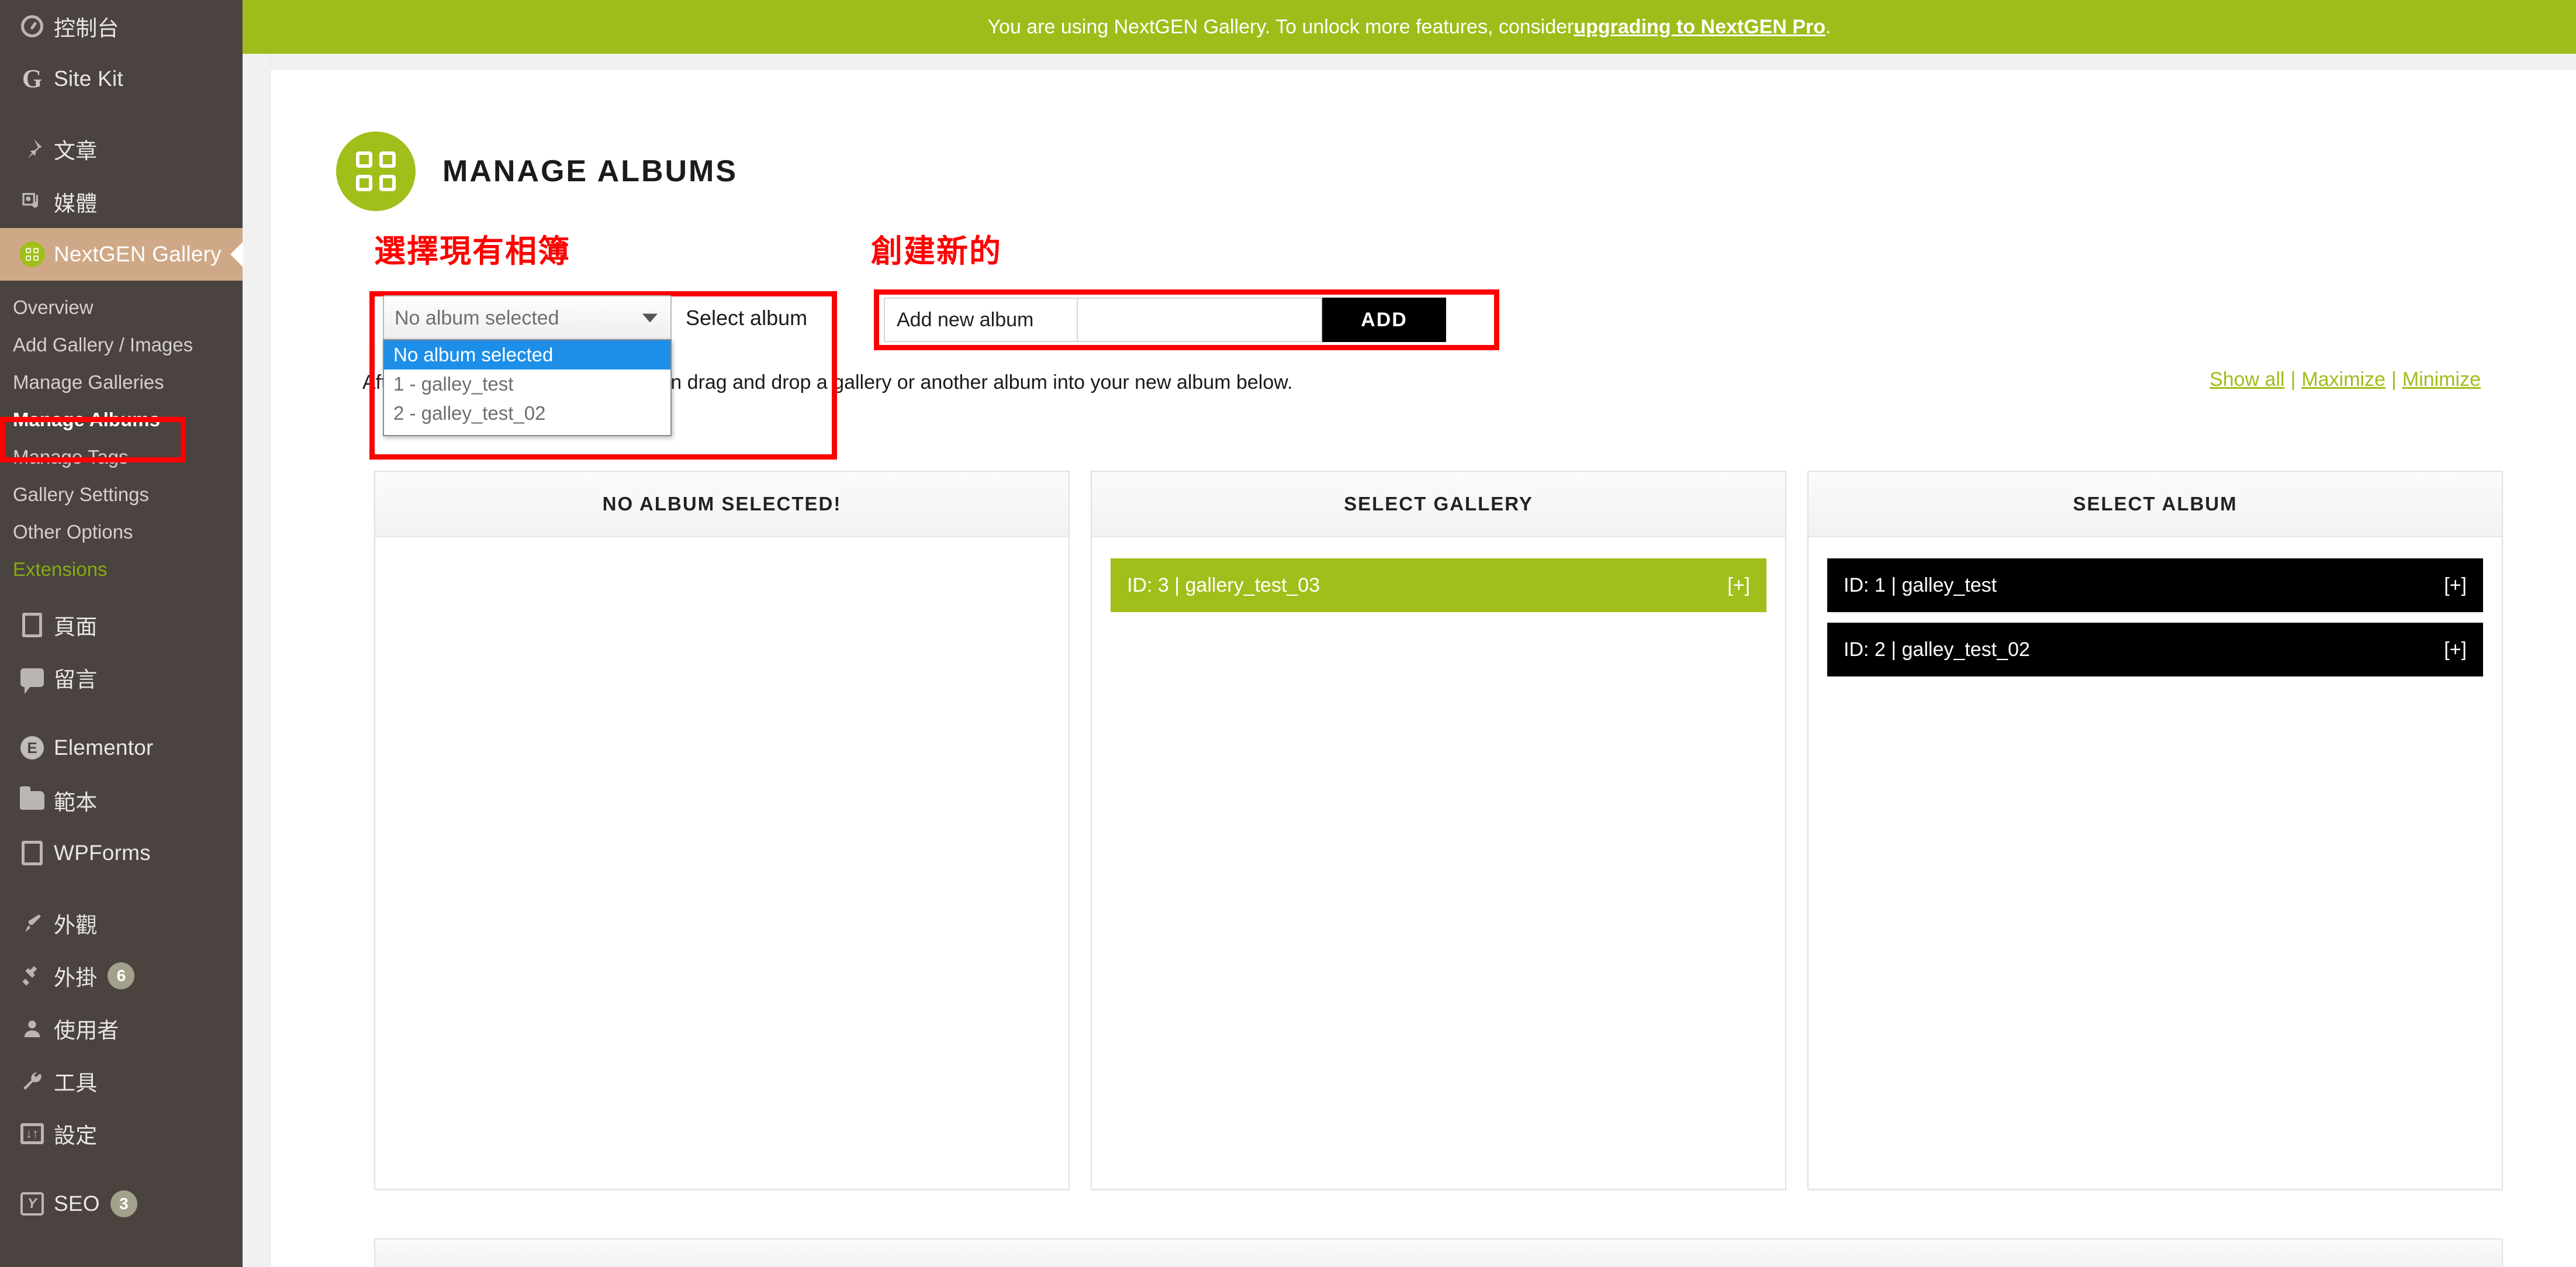 The height and width of the screenshot is (1267, 2576). Describe the element at coordinates (453, 384) in the screenshot. I see `album-option-label: 1 - galley_test` at that location.